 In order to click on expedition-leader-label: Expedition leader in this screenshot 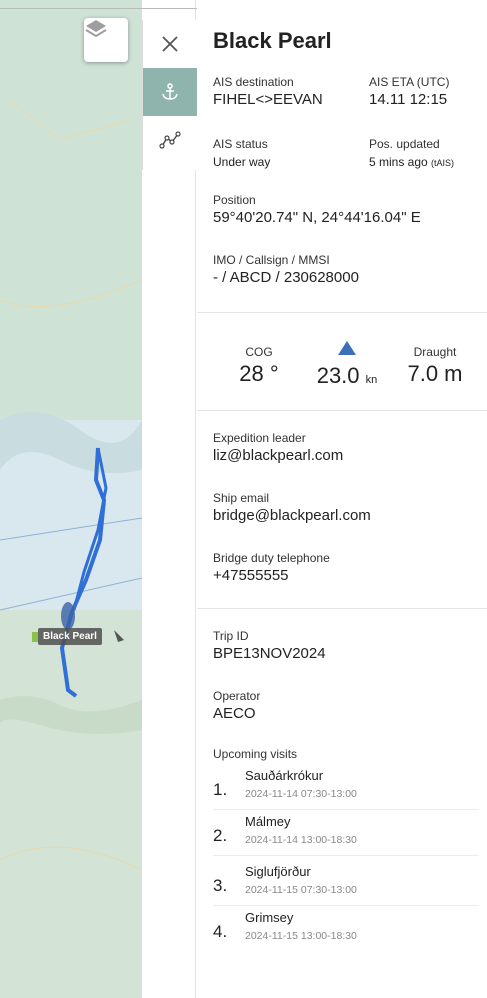, I will do `click(259, 438)`.